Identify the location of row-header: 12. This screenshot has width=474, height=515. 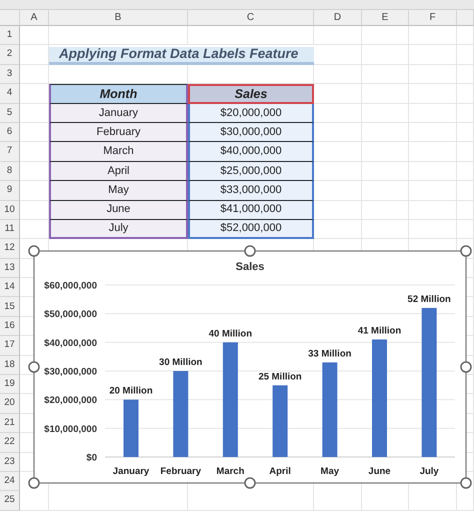
(10, 249).